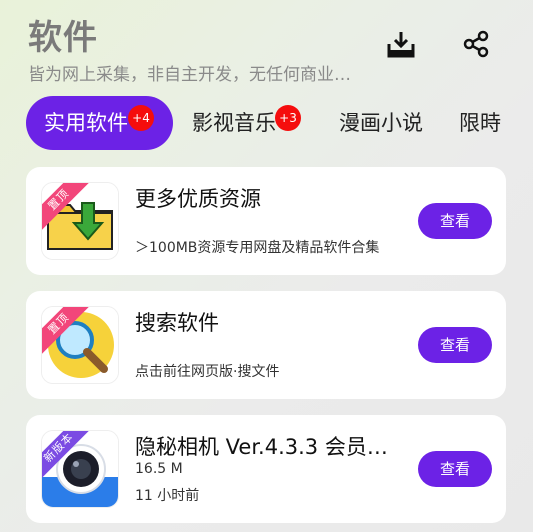 The image size is (533, 532). I want to click on folder-download-icon: 置顶, so click(80, 221).